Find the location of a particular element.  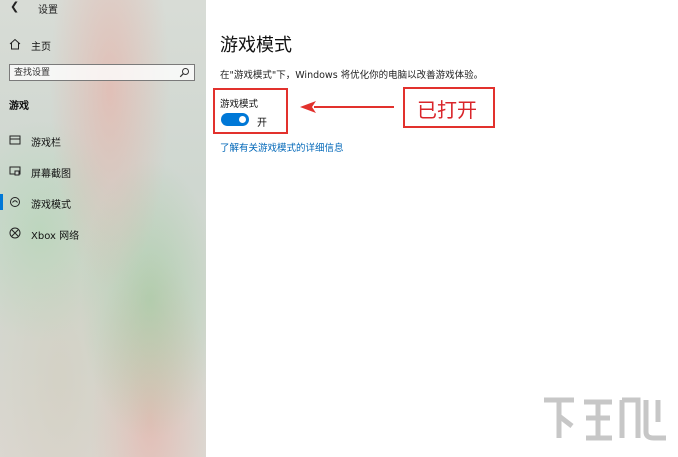

home-label: 主页 is located at coordinates (41, 47).